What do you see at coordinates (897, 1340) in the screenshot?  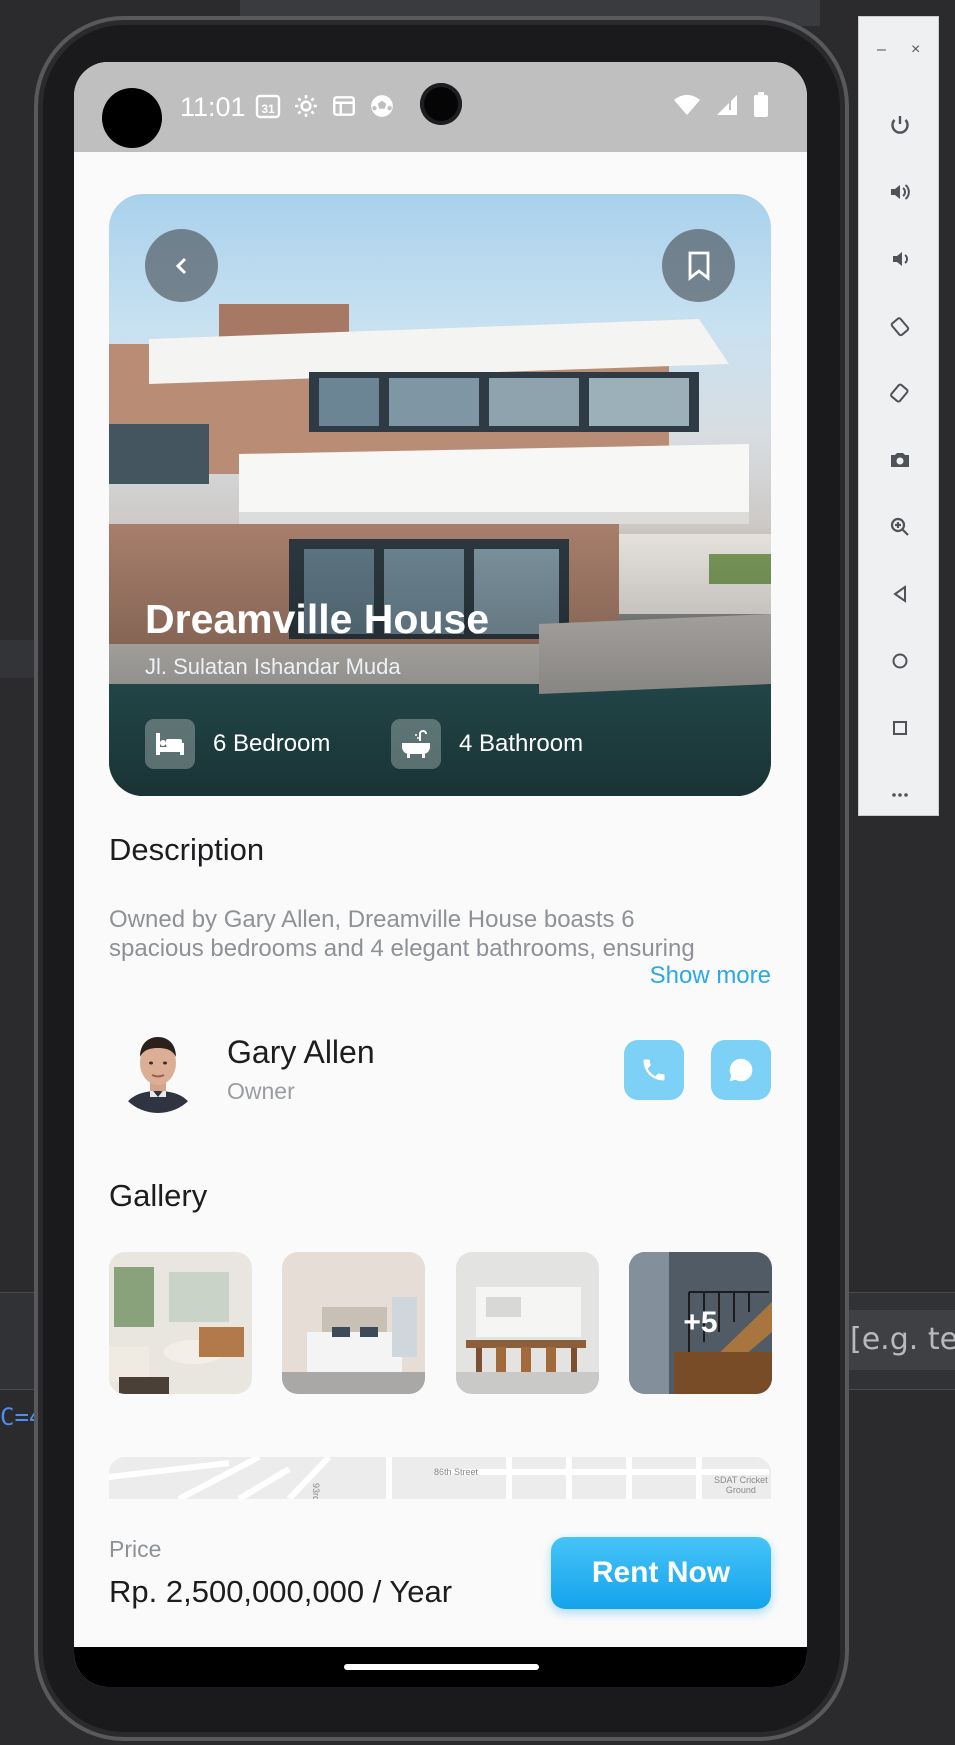 I see `ide-text-field: [e.g. text` at bounding box center [897, 1340].